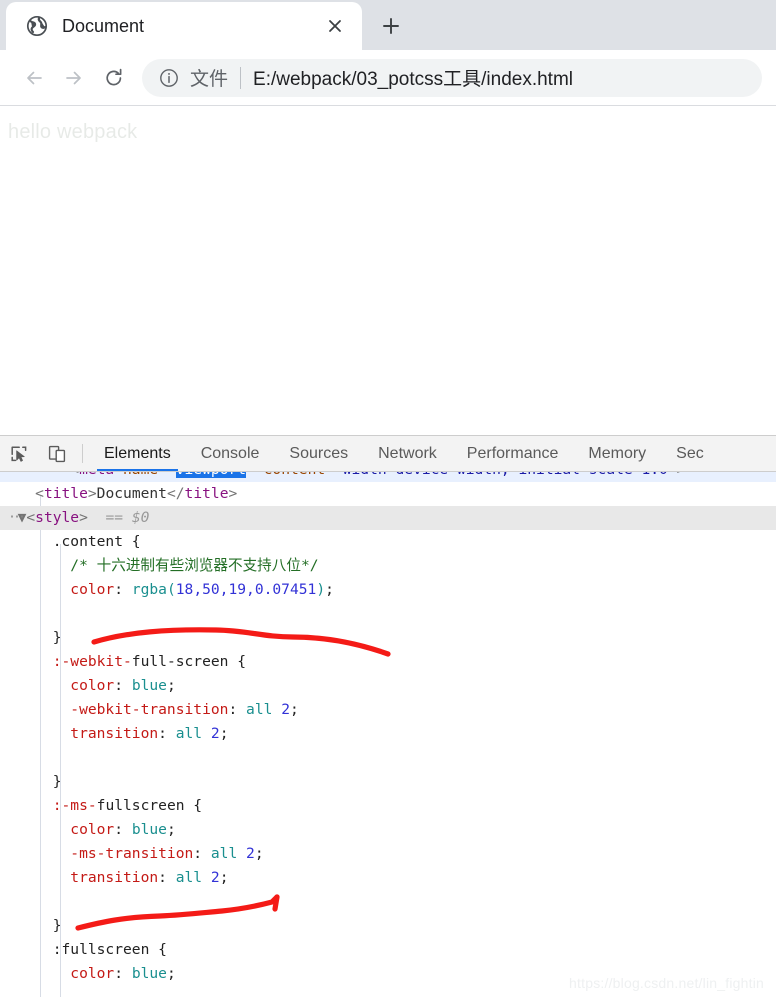 Image resolution: width=776 pixels, height=997 pixels. I want to click on reload-button, so click(114, 78).